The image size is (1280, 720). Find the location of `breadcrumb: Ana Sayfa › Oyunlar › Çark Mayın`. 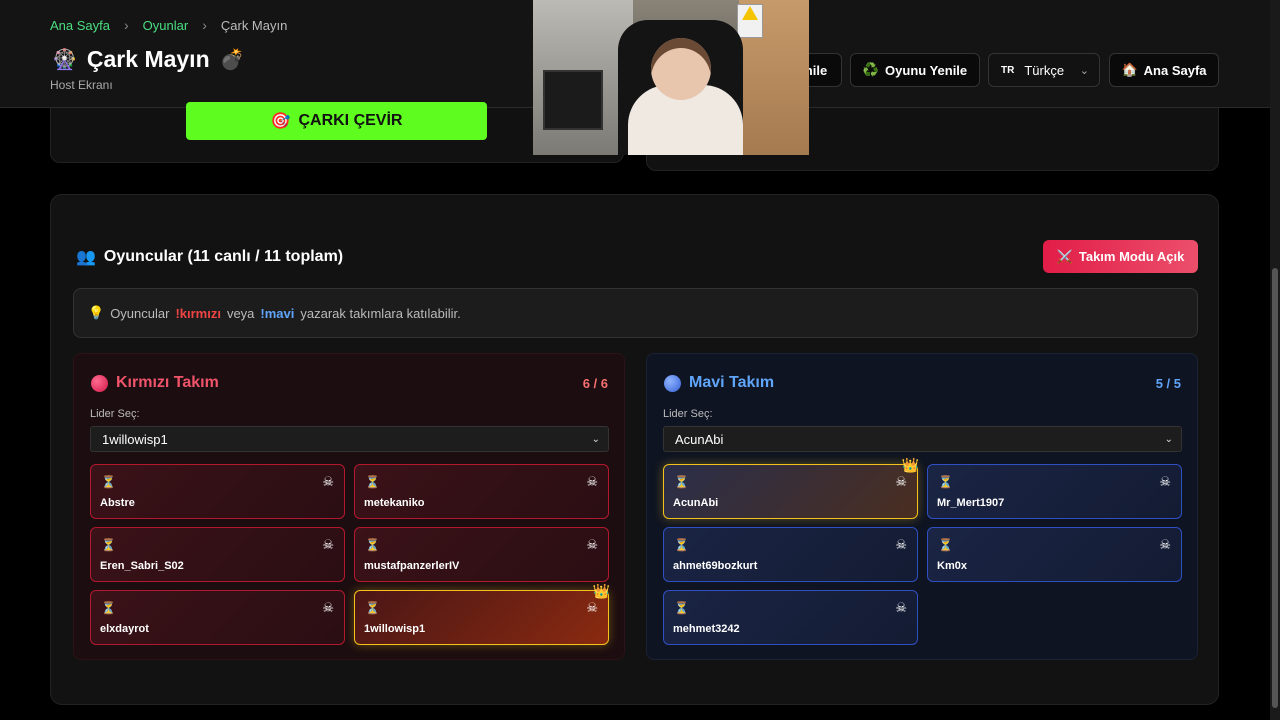

breadcrumb: Ana Sayfa › Oyunlar › Çark Mayın is located at coordinates (168, 25).